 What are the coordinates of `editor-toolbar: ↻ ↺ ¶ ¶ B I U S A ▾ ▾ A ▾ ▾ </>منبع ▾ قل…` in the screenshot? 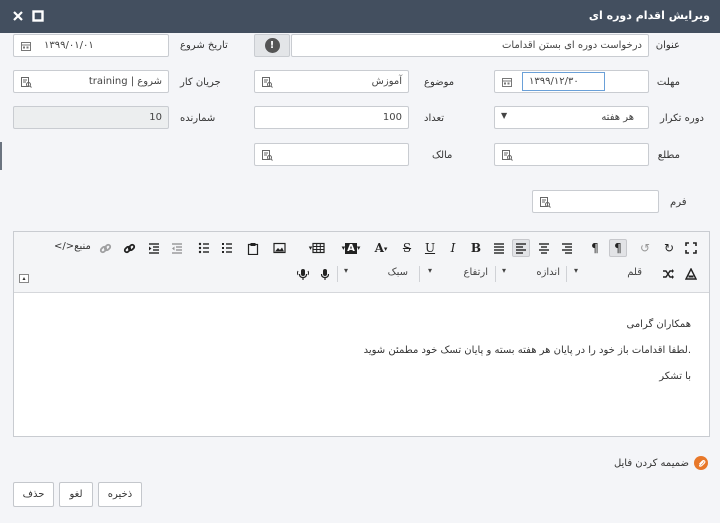 It's located at (361, 262).